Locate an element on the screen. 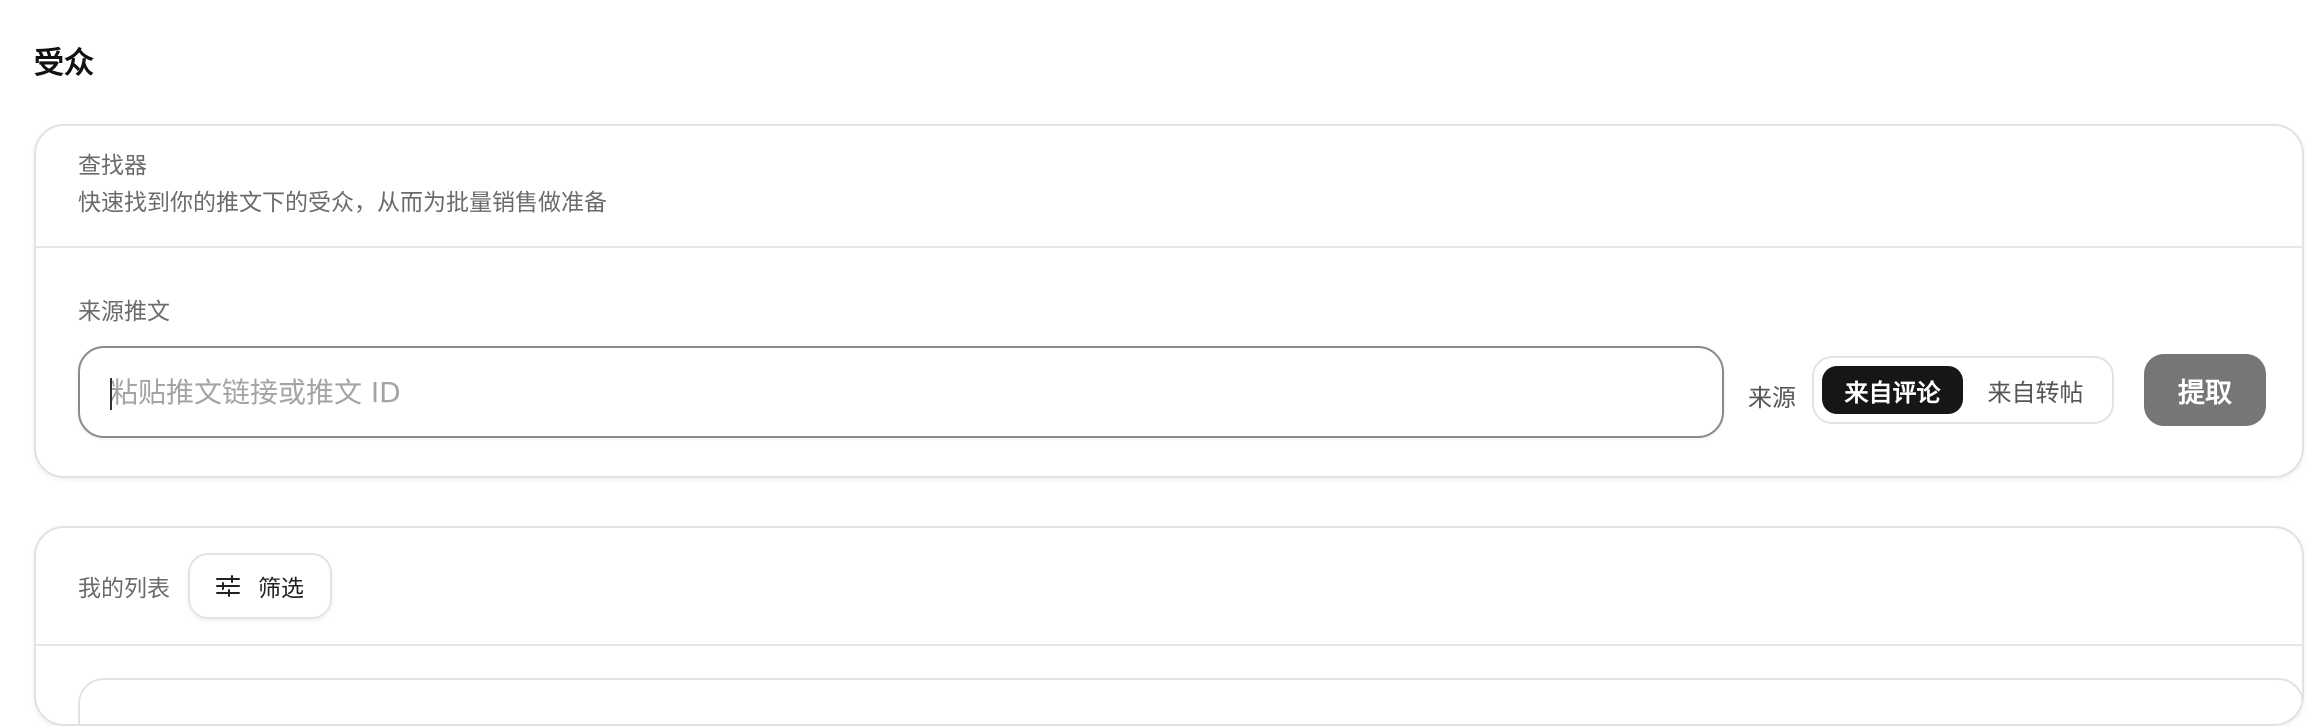 The width and height of the screenshot is (2316, 726). filter-label: 筛选 is located at coordinates (281, 589).